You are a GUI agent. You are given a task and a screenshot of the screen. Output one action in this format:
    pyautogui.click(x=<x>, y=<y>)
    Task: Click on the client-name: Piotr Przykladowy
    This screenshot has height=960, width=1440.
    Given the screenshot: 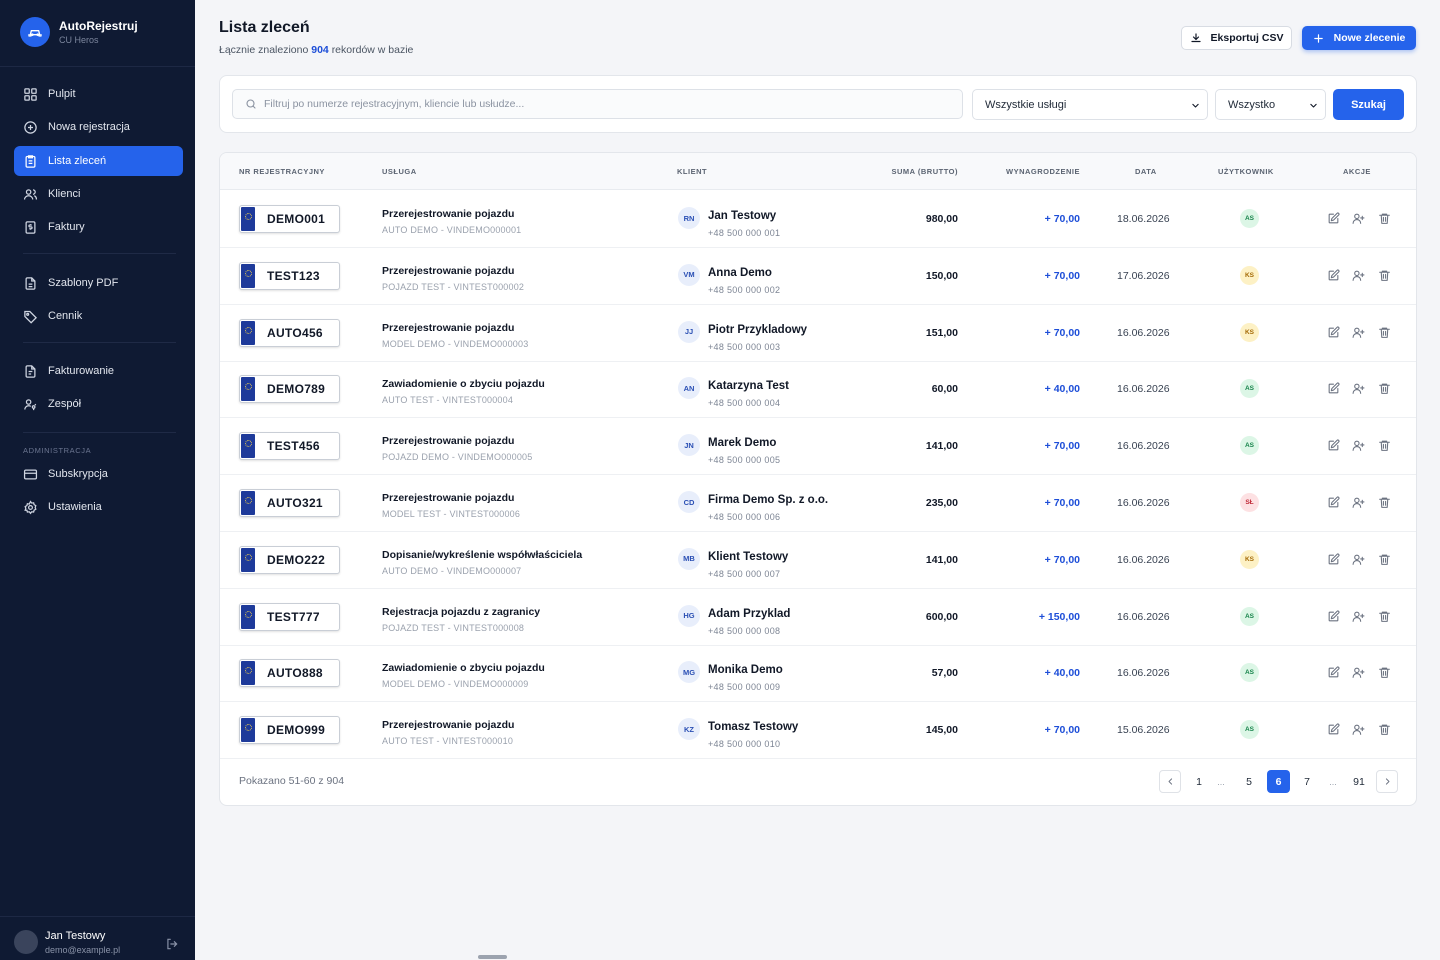 What is the action you would take?
    pyautogui.click(x=757, y=330)
    